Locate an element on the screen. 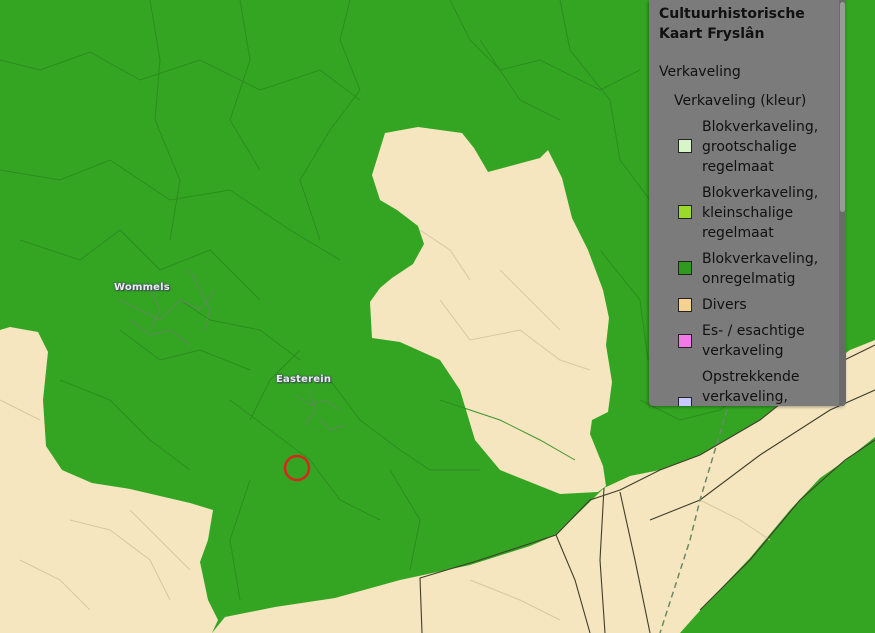 Image resolution: width=875 pixels, height=633 pixels. legend-item-label: Es- / esachtige verkaveling is located at coordinates (753, 341).